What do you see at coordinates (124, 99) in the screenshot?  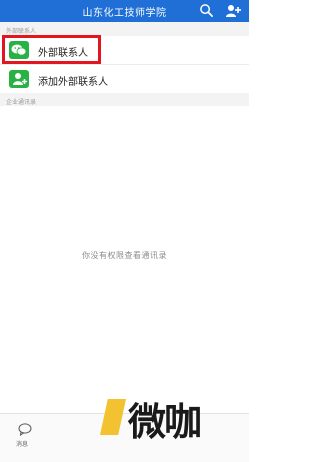 I see `section-header-enterprise` at bounding box center [124, 99].